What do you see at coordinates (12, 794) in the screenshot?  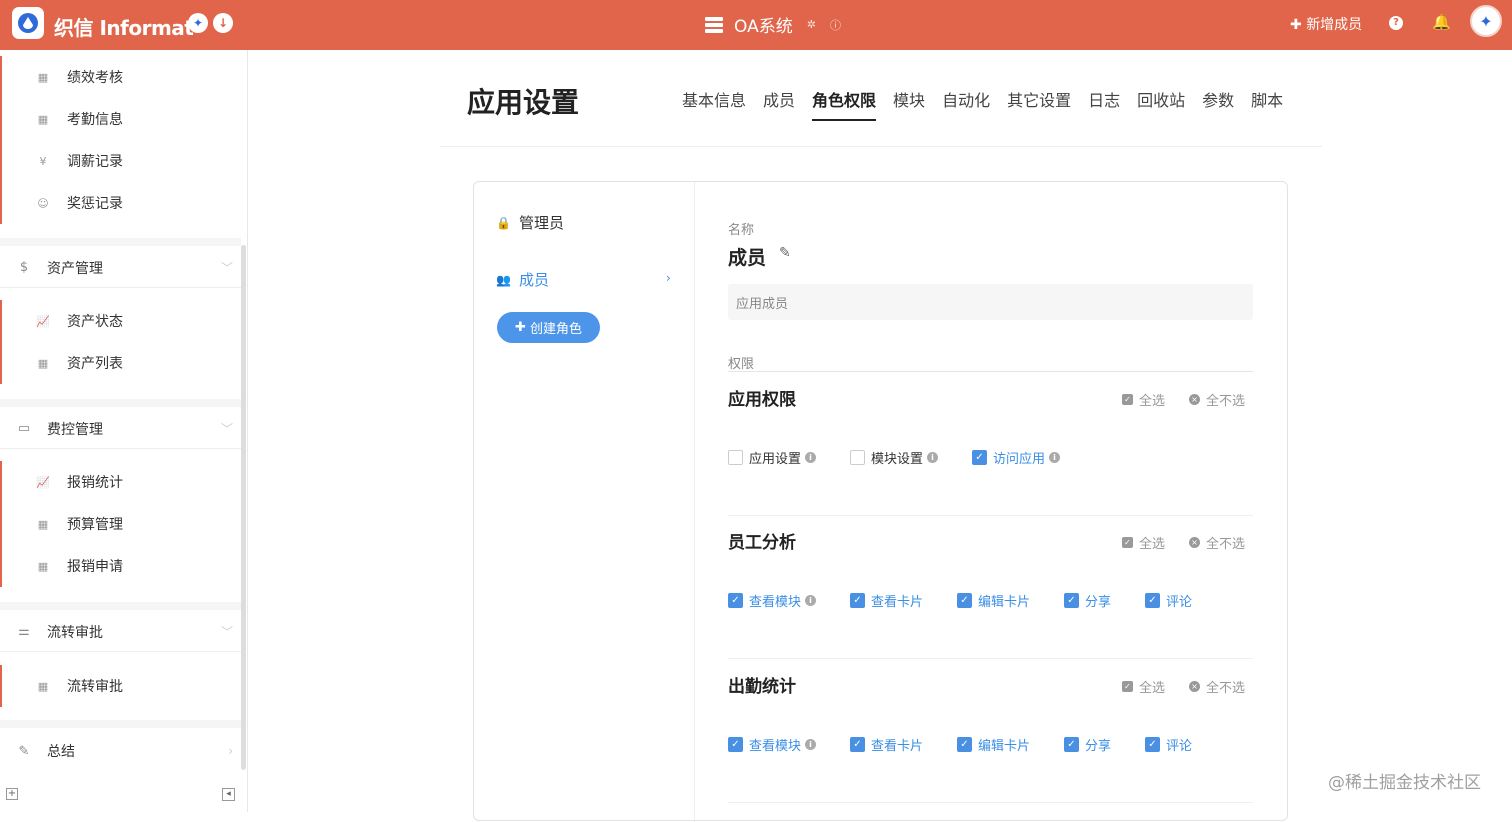 I see `add-icon: +` at bounding box center [12, 794].